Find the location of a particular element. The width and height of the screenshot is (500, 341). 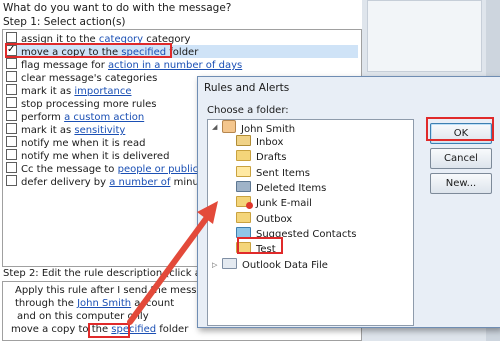

action-link: sensitivity is located at coordinates (99, 130).